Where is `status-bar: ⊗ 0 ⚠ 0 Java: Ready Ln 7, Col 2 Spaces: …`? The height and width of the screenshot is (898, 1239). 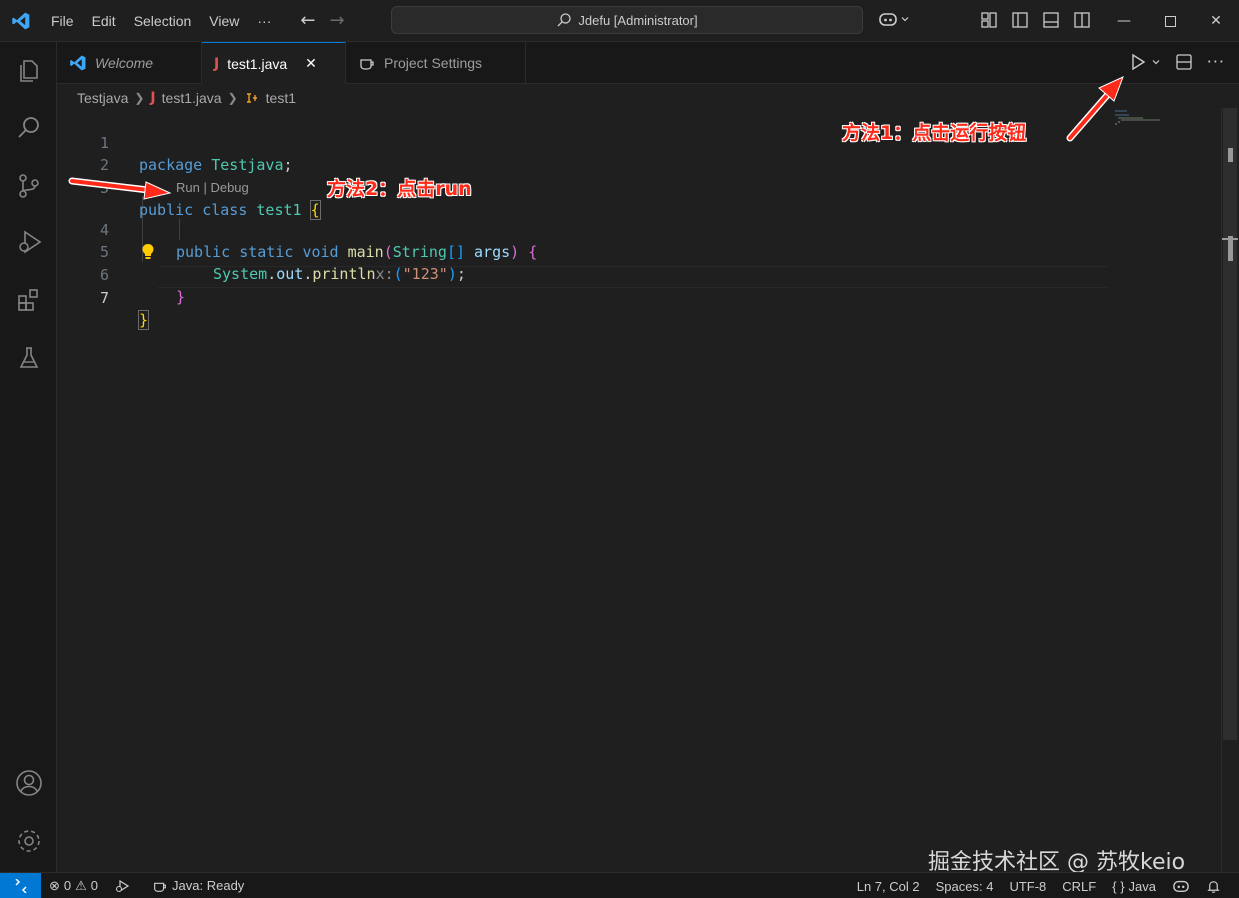
status-bar: ⊗ 0 ⚠ 0 Java: Ready Ln 7, Col 2 Spaces: … is located at coordinates (619, 885).